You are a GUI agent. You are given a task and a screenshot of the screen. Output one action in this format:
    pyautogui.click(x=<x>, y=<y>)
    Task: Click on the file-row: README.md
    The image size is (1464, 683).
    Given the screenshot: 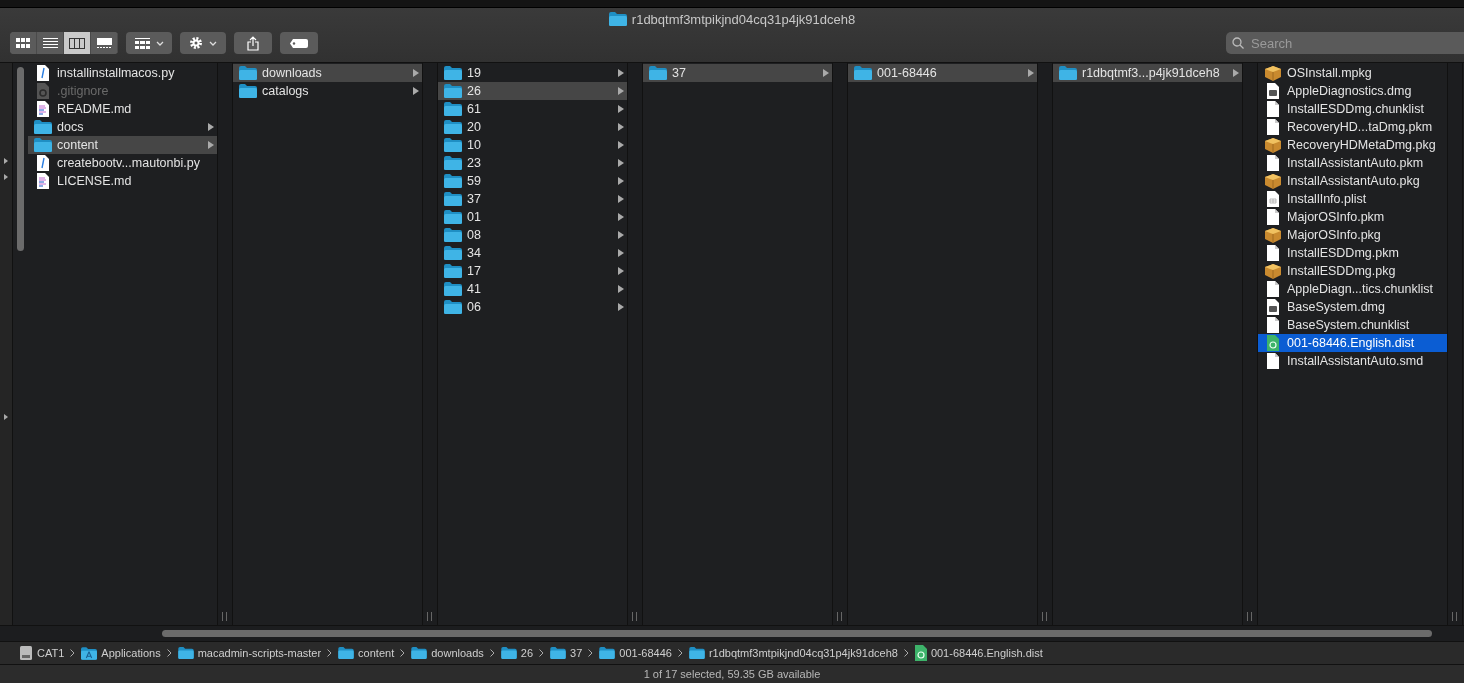 What is the action you would take?
    pyautogui.click(x=123, y=109)
    